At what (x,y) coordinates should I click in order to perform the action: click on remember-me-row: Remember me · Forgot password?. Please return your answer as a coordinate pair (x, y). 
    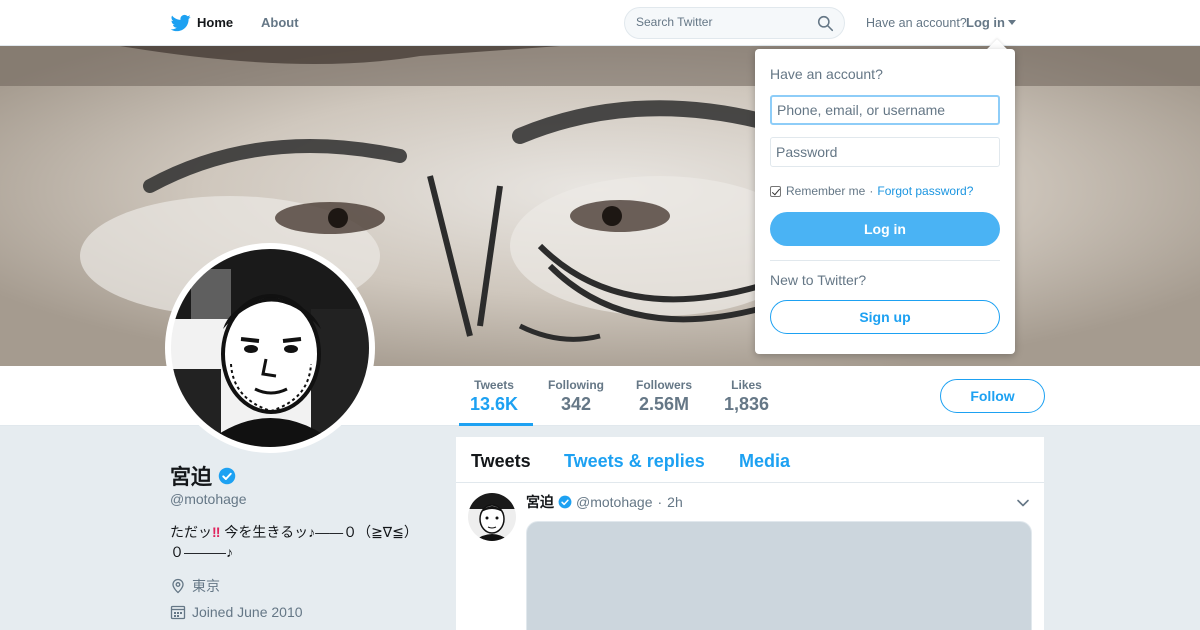
    Looking at the image, I should click on (871, 191).